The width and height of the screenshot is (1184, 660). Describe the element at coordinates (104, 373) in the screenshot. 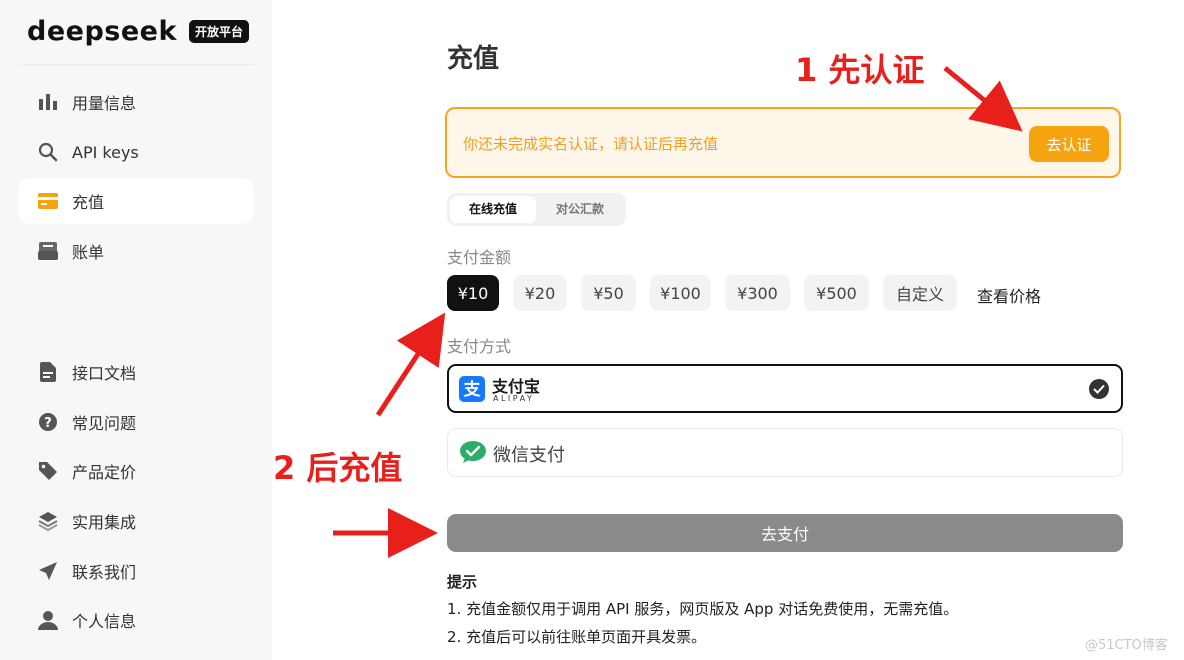

I see `sidebar-item-label: 接口文档` at that location.